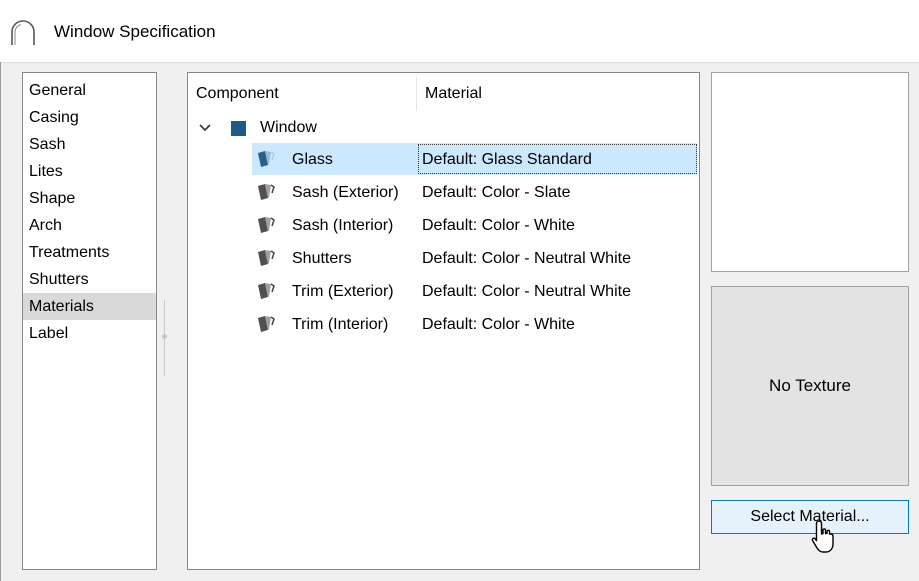 The height and width of the screenshot is (581, 919). What do you see at coordinates (89, 90) in the screenshot?
I see `nav-item-general: General` at bounding box center [89, 90].